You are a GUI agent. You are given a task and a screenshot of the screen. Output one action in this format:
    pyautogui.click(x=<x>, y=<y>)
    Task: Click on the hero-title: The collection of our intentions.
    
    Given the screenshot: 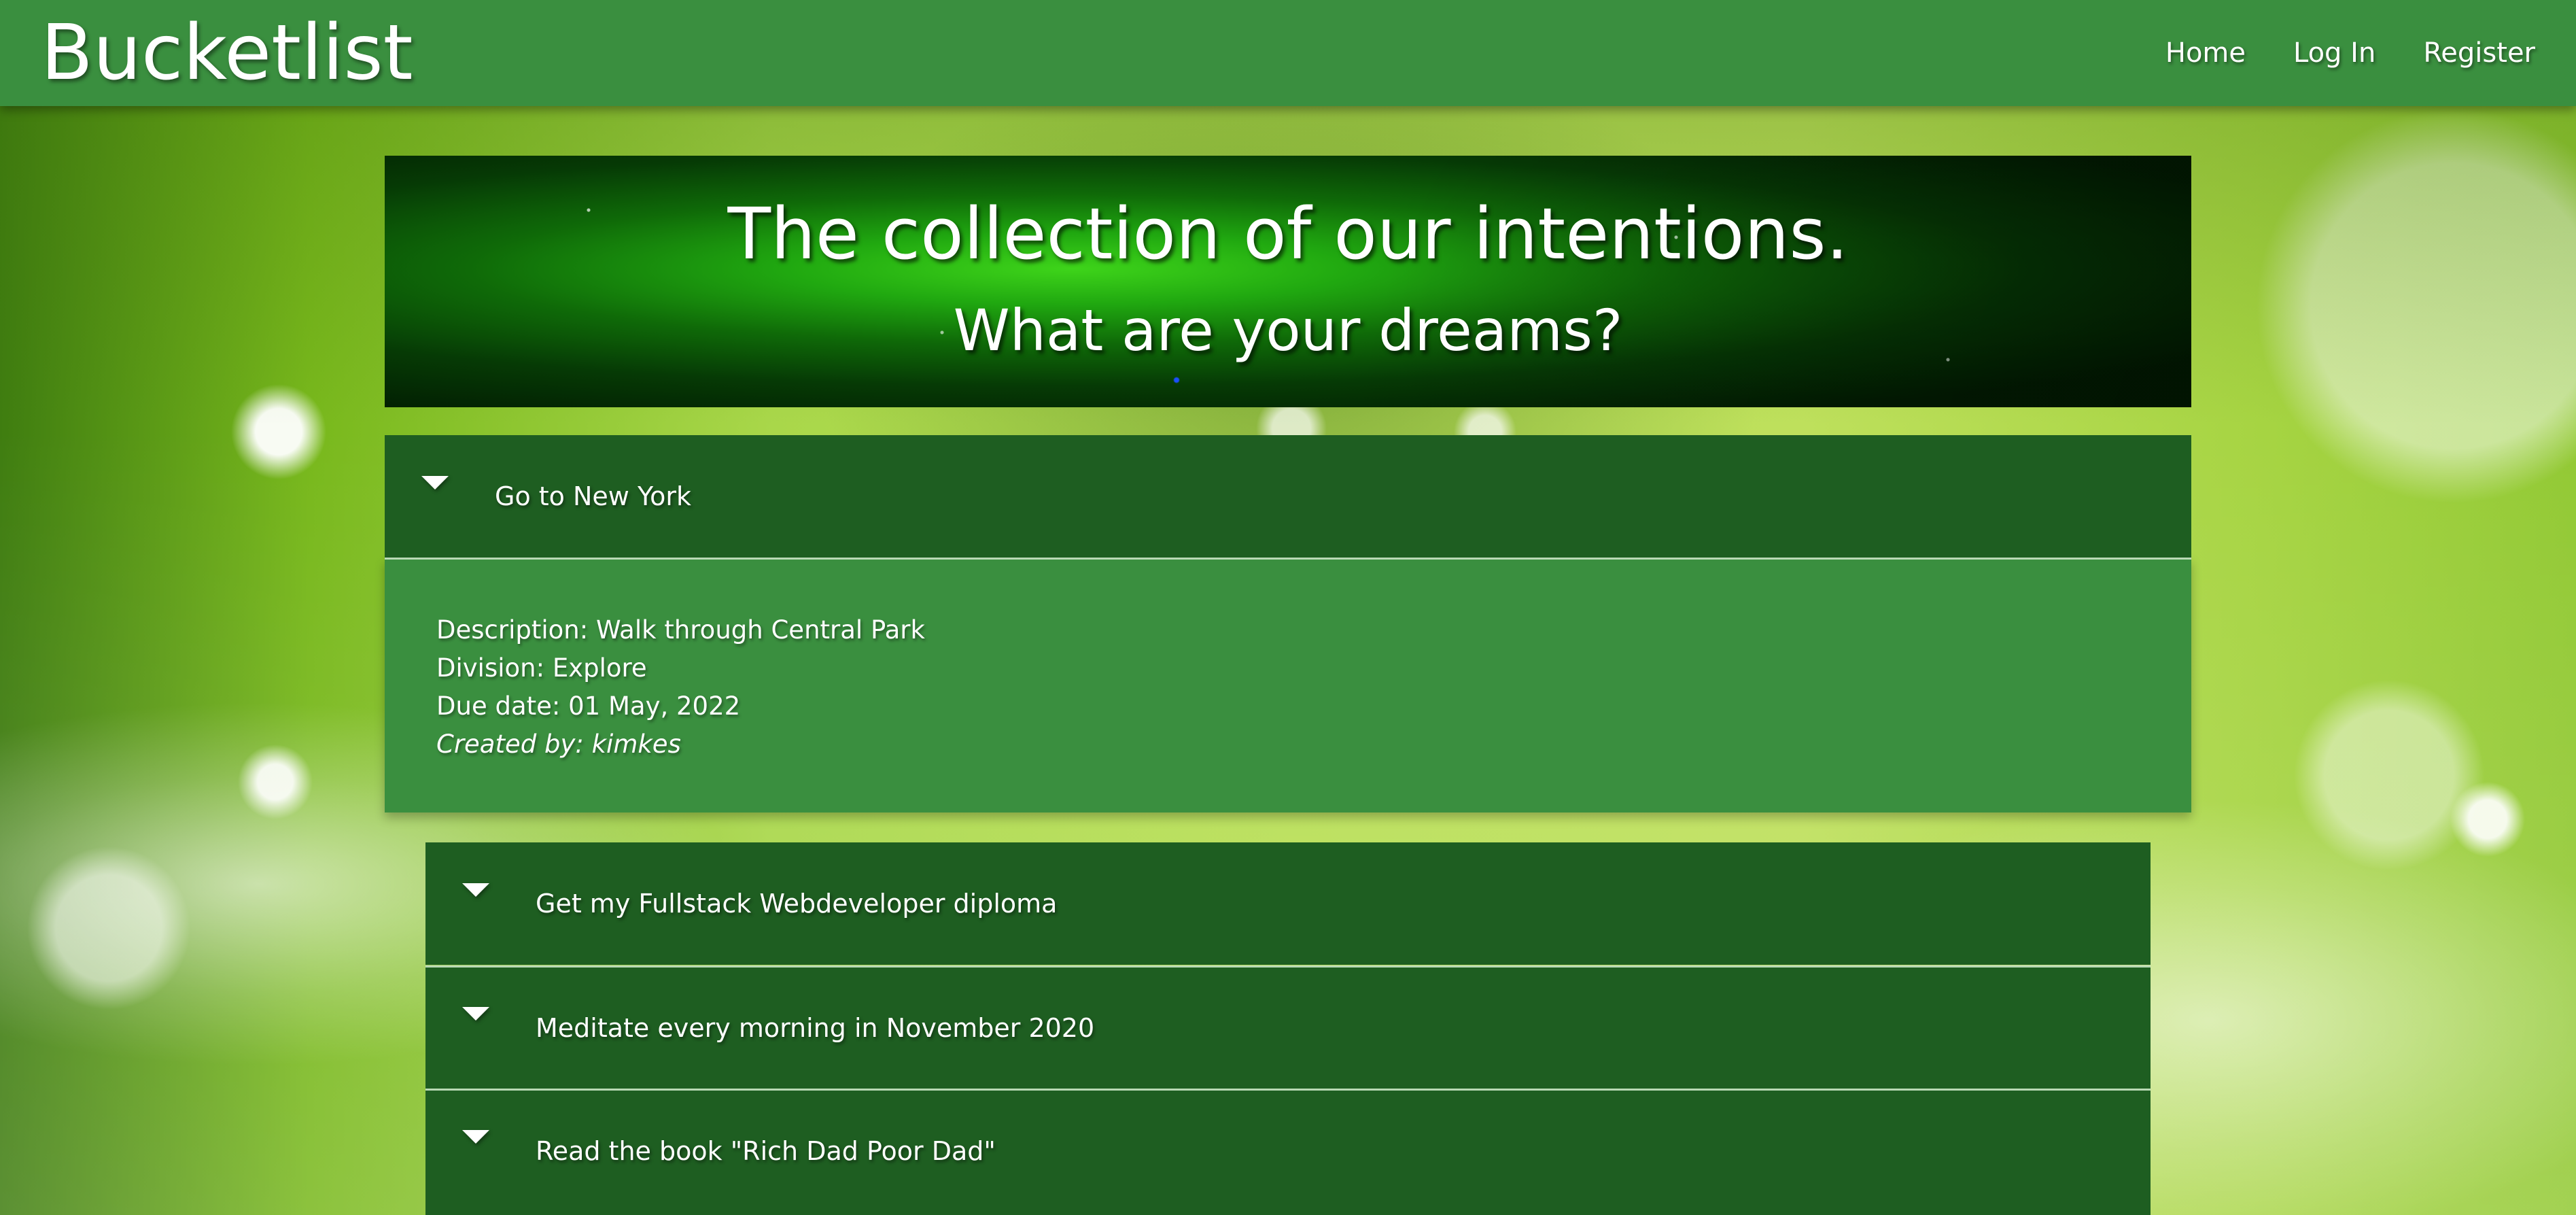 What is the action you would take?
    pyautogui.click(x=1288, y=233)
    